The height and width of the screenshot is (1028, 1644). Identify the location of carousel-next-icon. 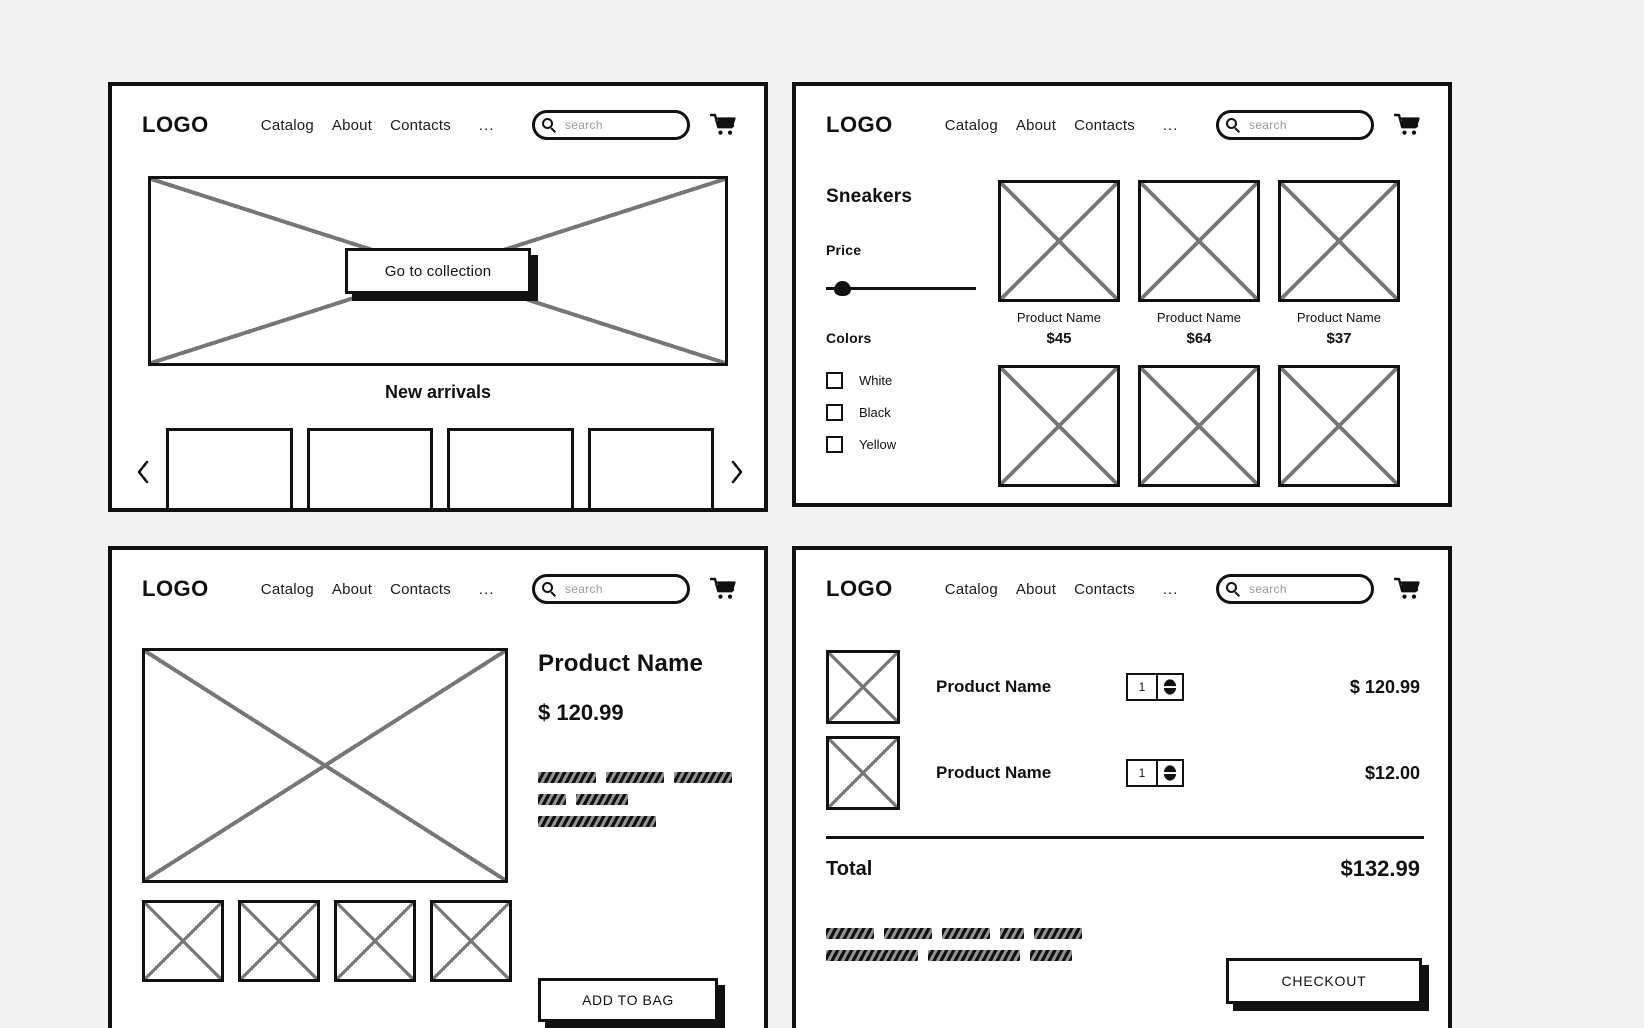
(737, 472).